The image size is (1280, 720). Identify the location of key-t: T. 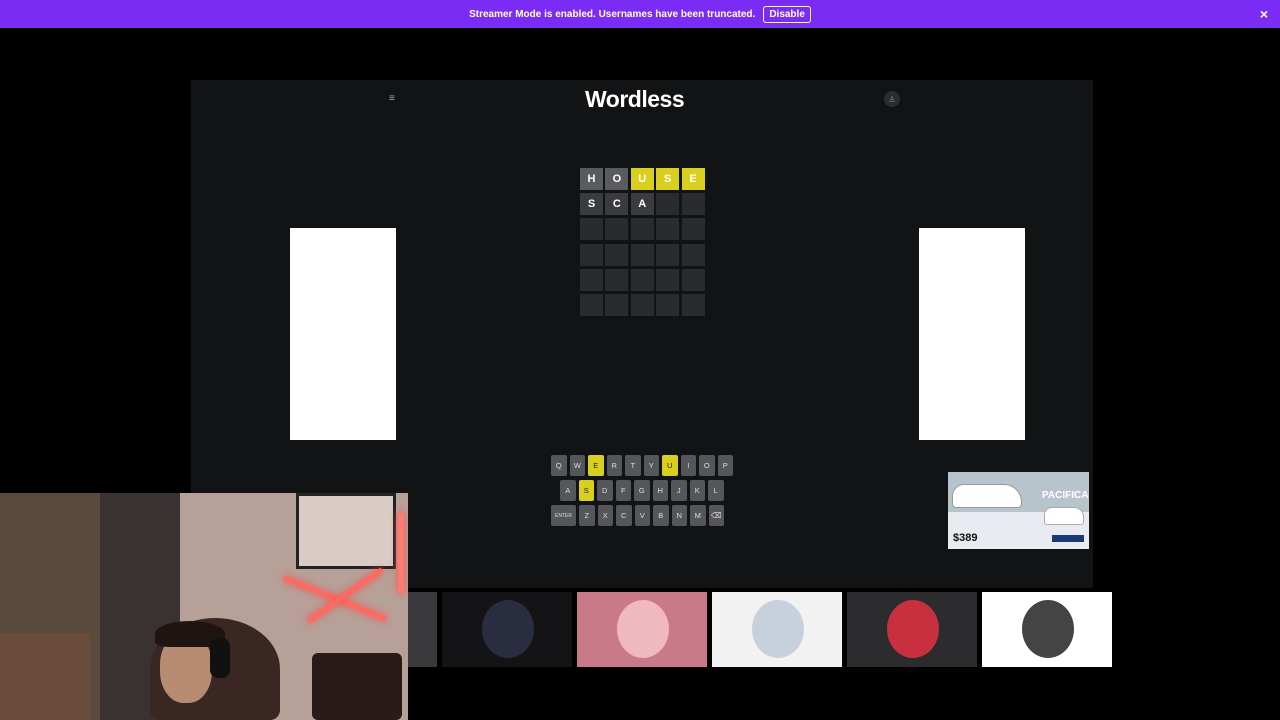
(633, 465).